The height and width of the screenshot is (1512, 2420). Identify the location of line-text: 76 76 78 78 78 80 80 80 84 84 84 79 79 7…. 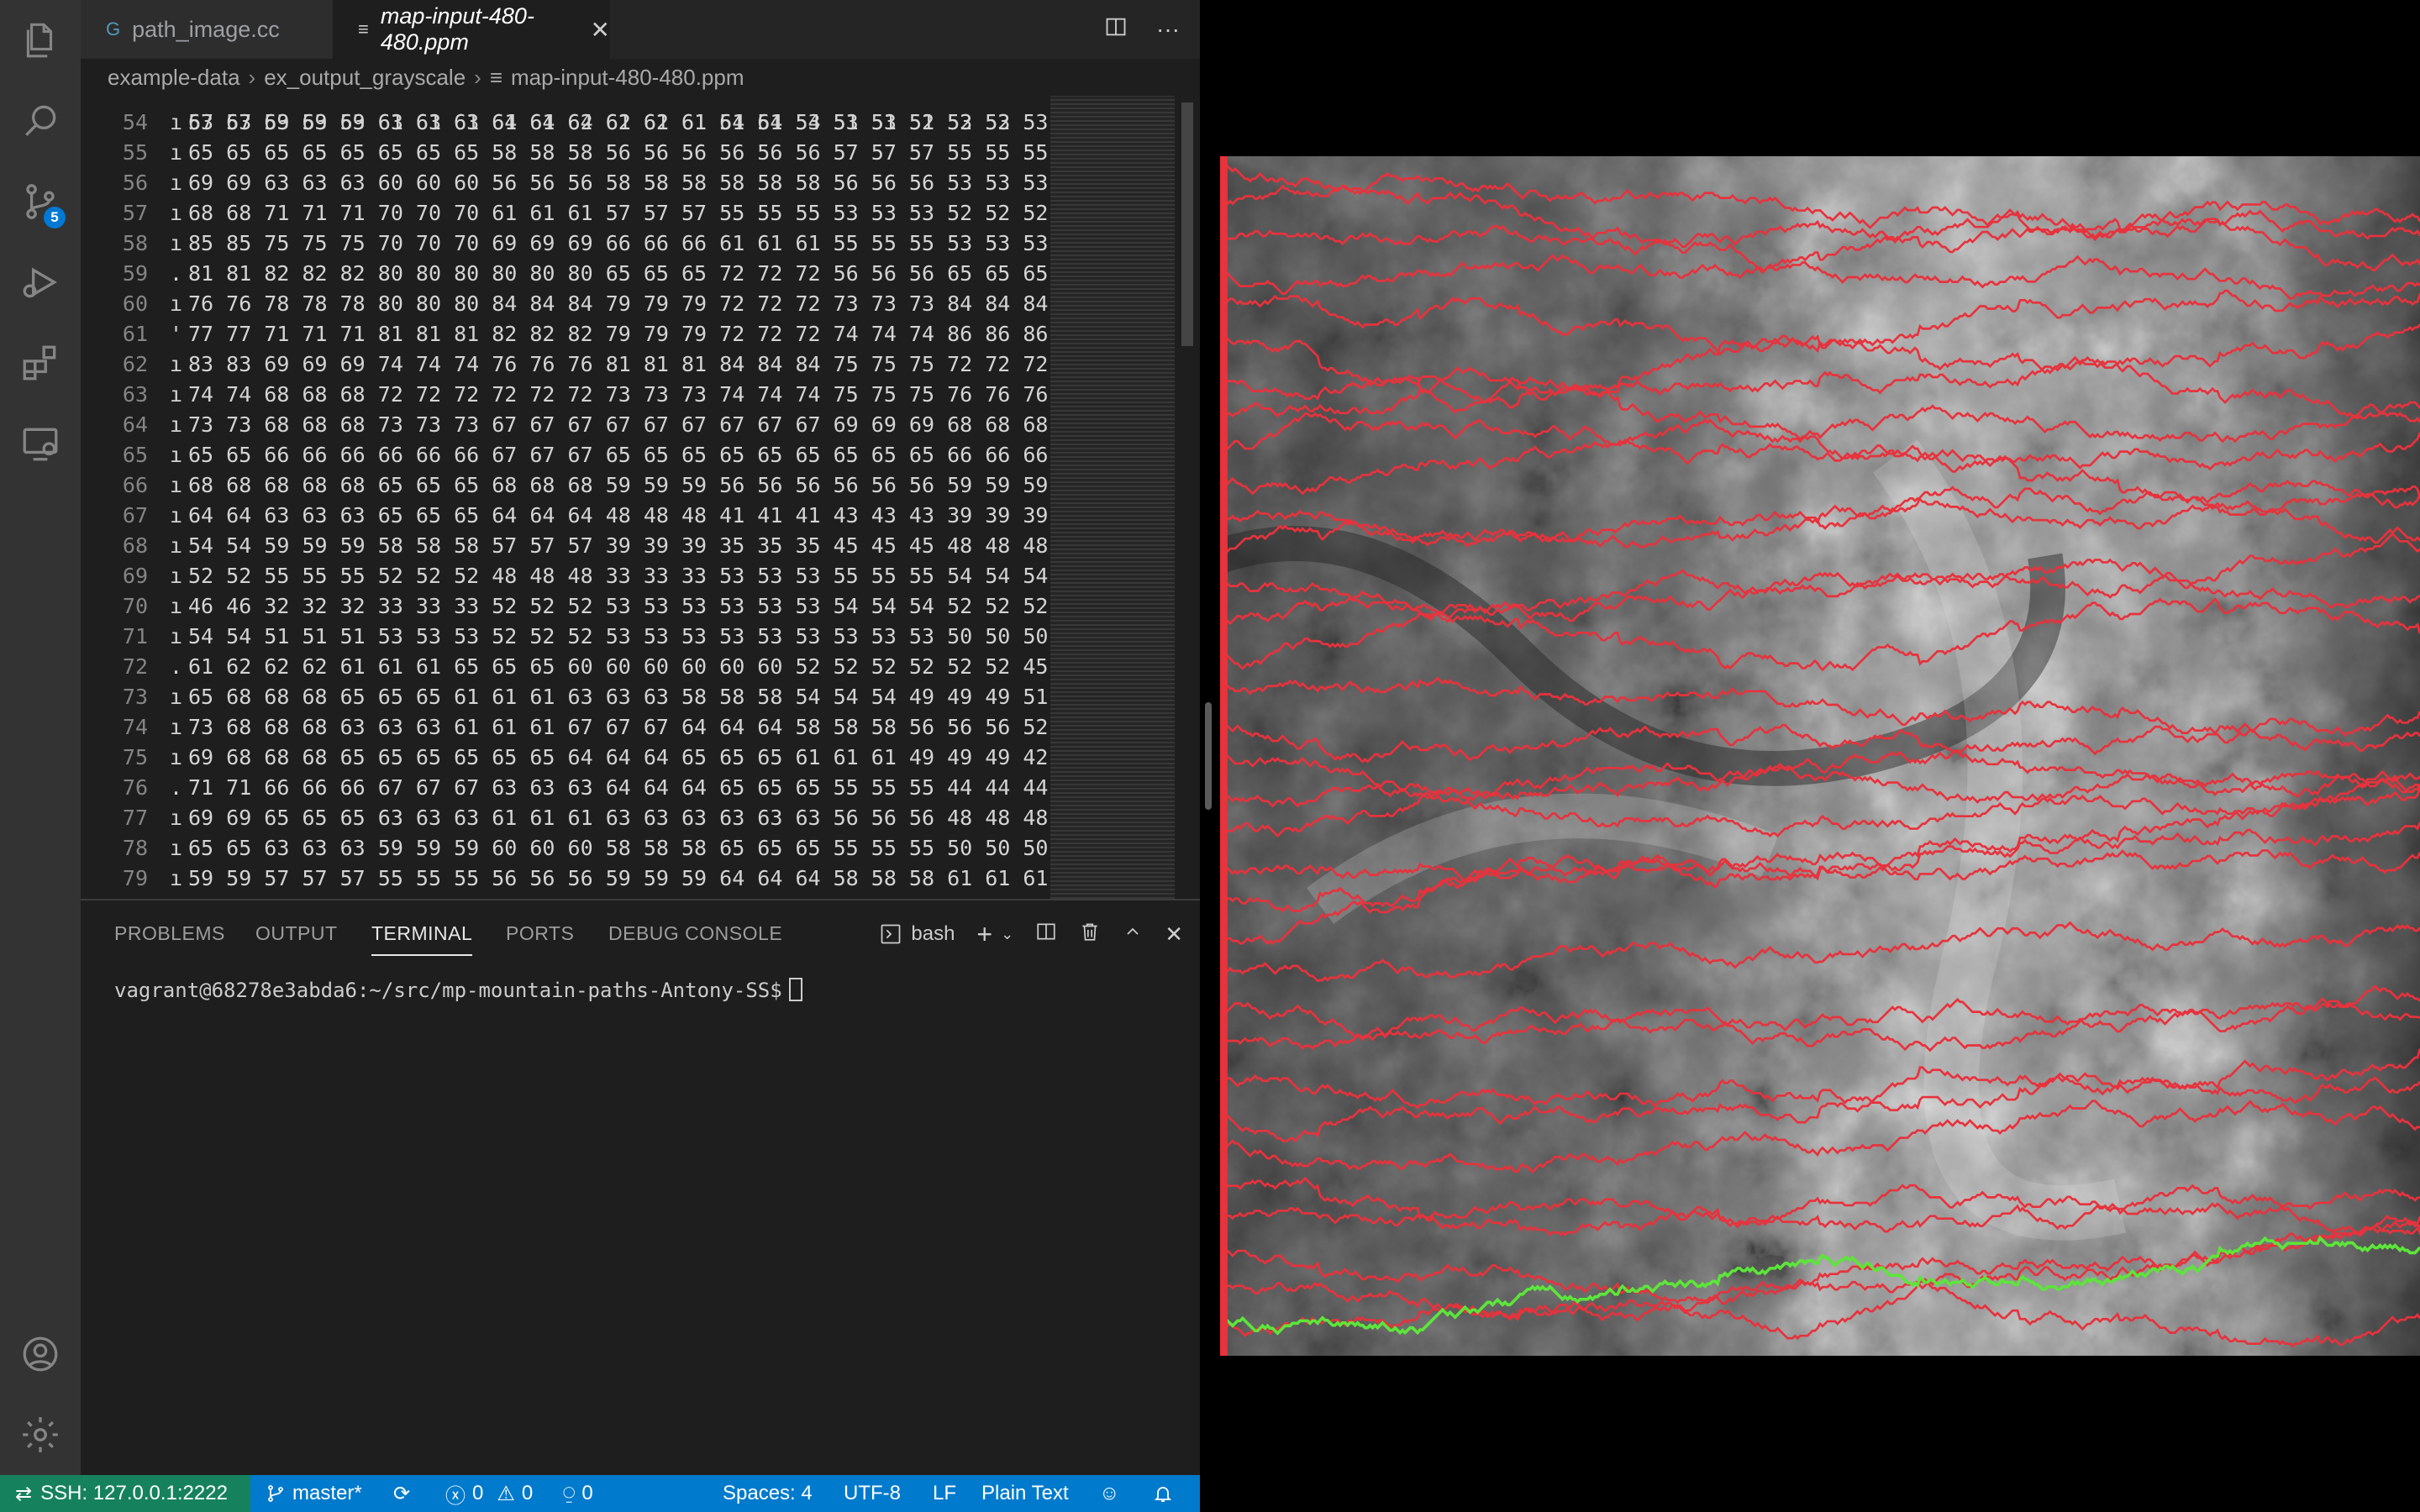
(618, 303).